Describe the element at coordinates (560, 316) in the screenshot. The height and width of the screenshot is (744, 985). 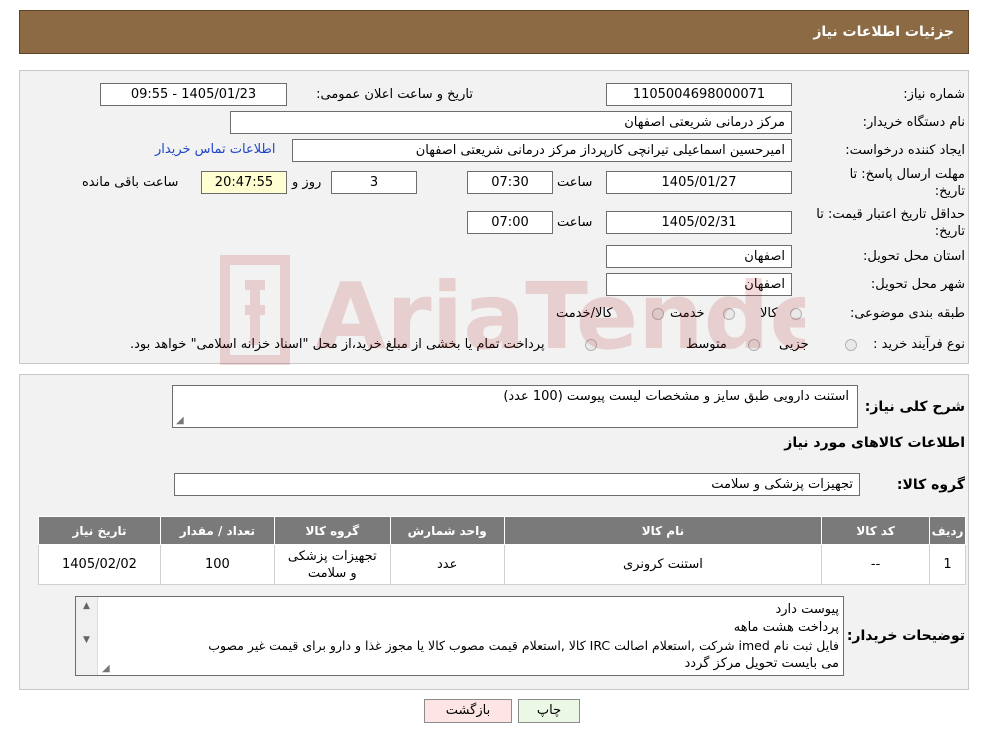
I see `watermark-text: AriaTender.neT` at that location.